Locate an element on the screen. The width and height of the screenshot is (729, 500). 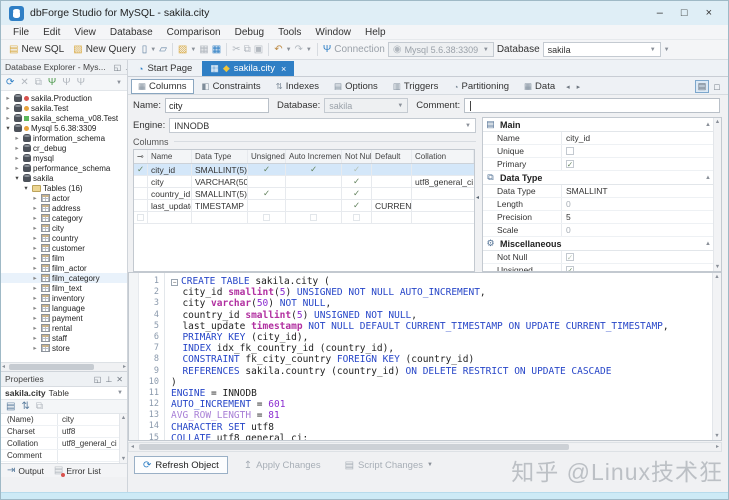
detail-value: city_id is located at coordinates (636, 138).